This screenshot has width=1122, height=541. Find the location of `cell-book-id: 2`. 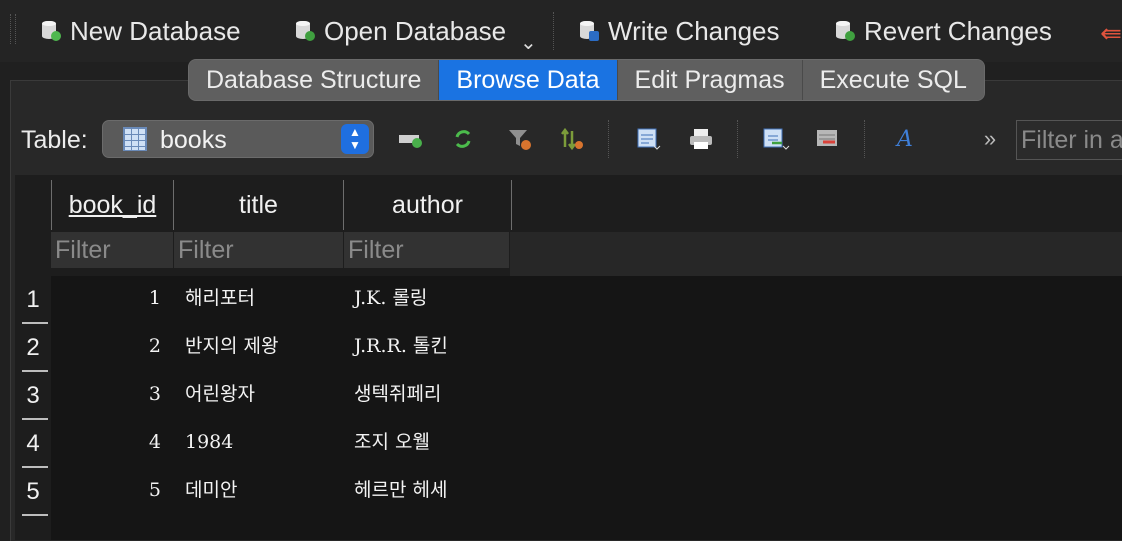

cell-book-id: 2 is located at coordinates (106, 348).